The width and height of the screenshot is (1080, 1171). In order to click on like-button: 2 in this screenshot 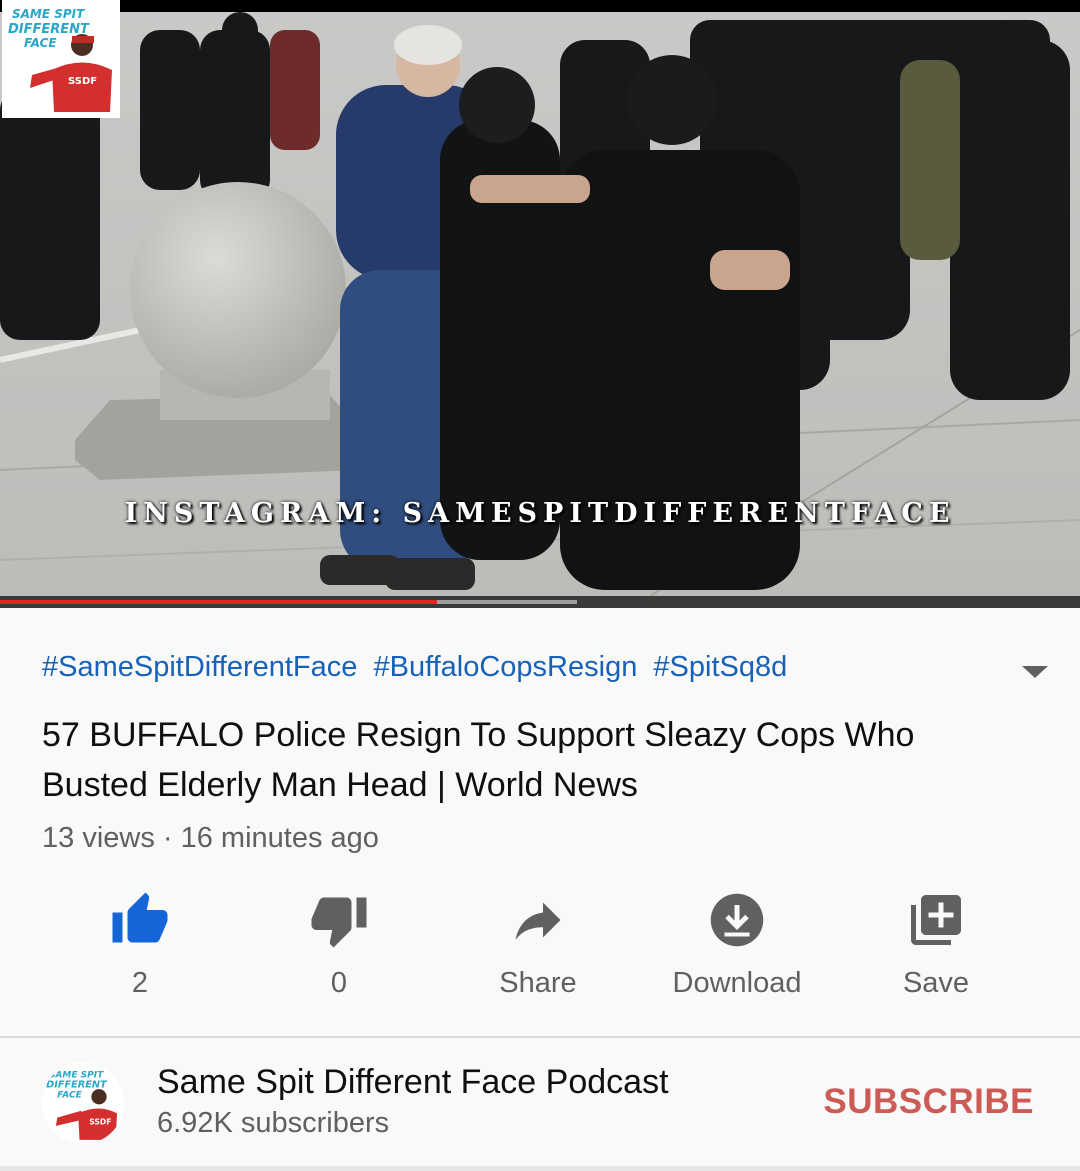, I will do `click(140, 944)`.